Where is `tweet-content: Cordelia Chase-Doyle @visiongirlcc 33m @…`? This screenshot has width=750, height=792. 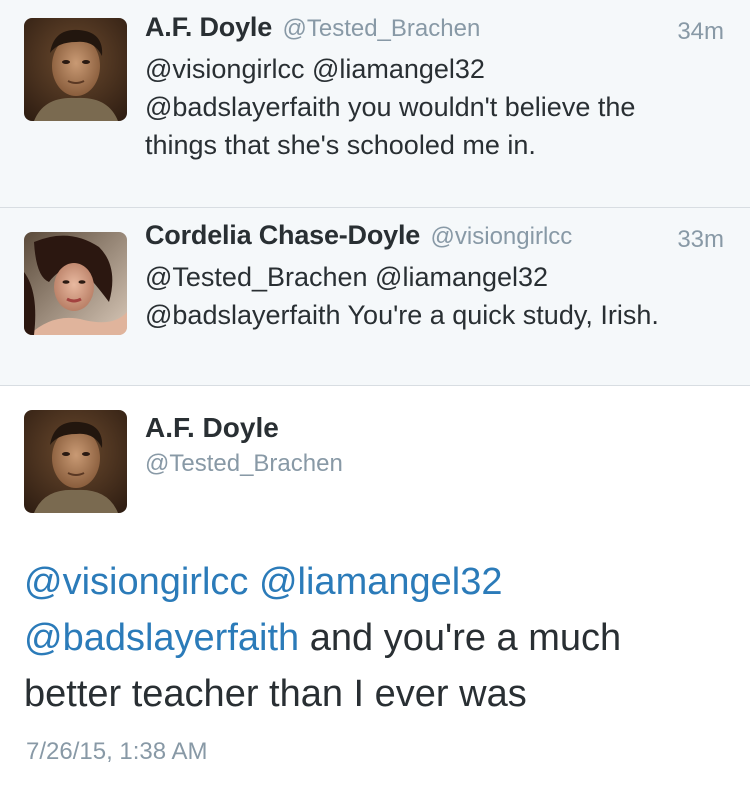
tweet-content: Cordelia Chase-Doyle @visiongirlcc 33m @… is located at coordinates (434, 277).